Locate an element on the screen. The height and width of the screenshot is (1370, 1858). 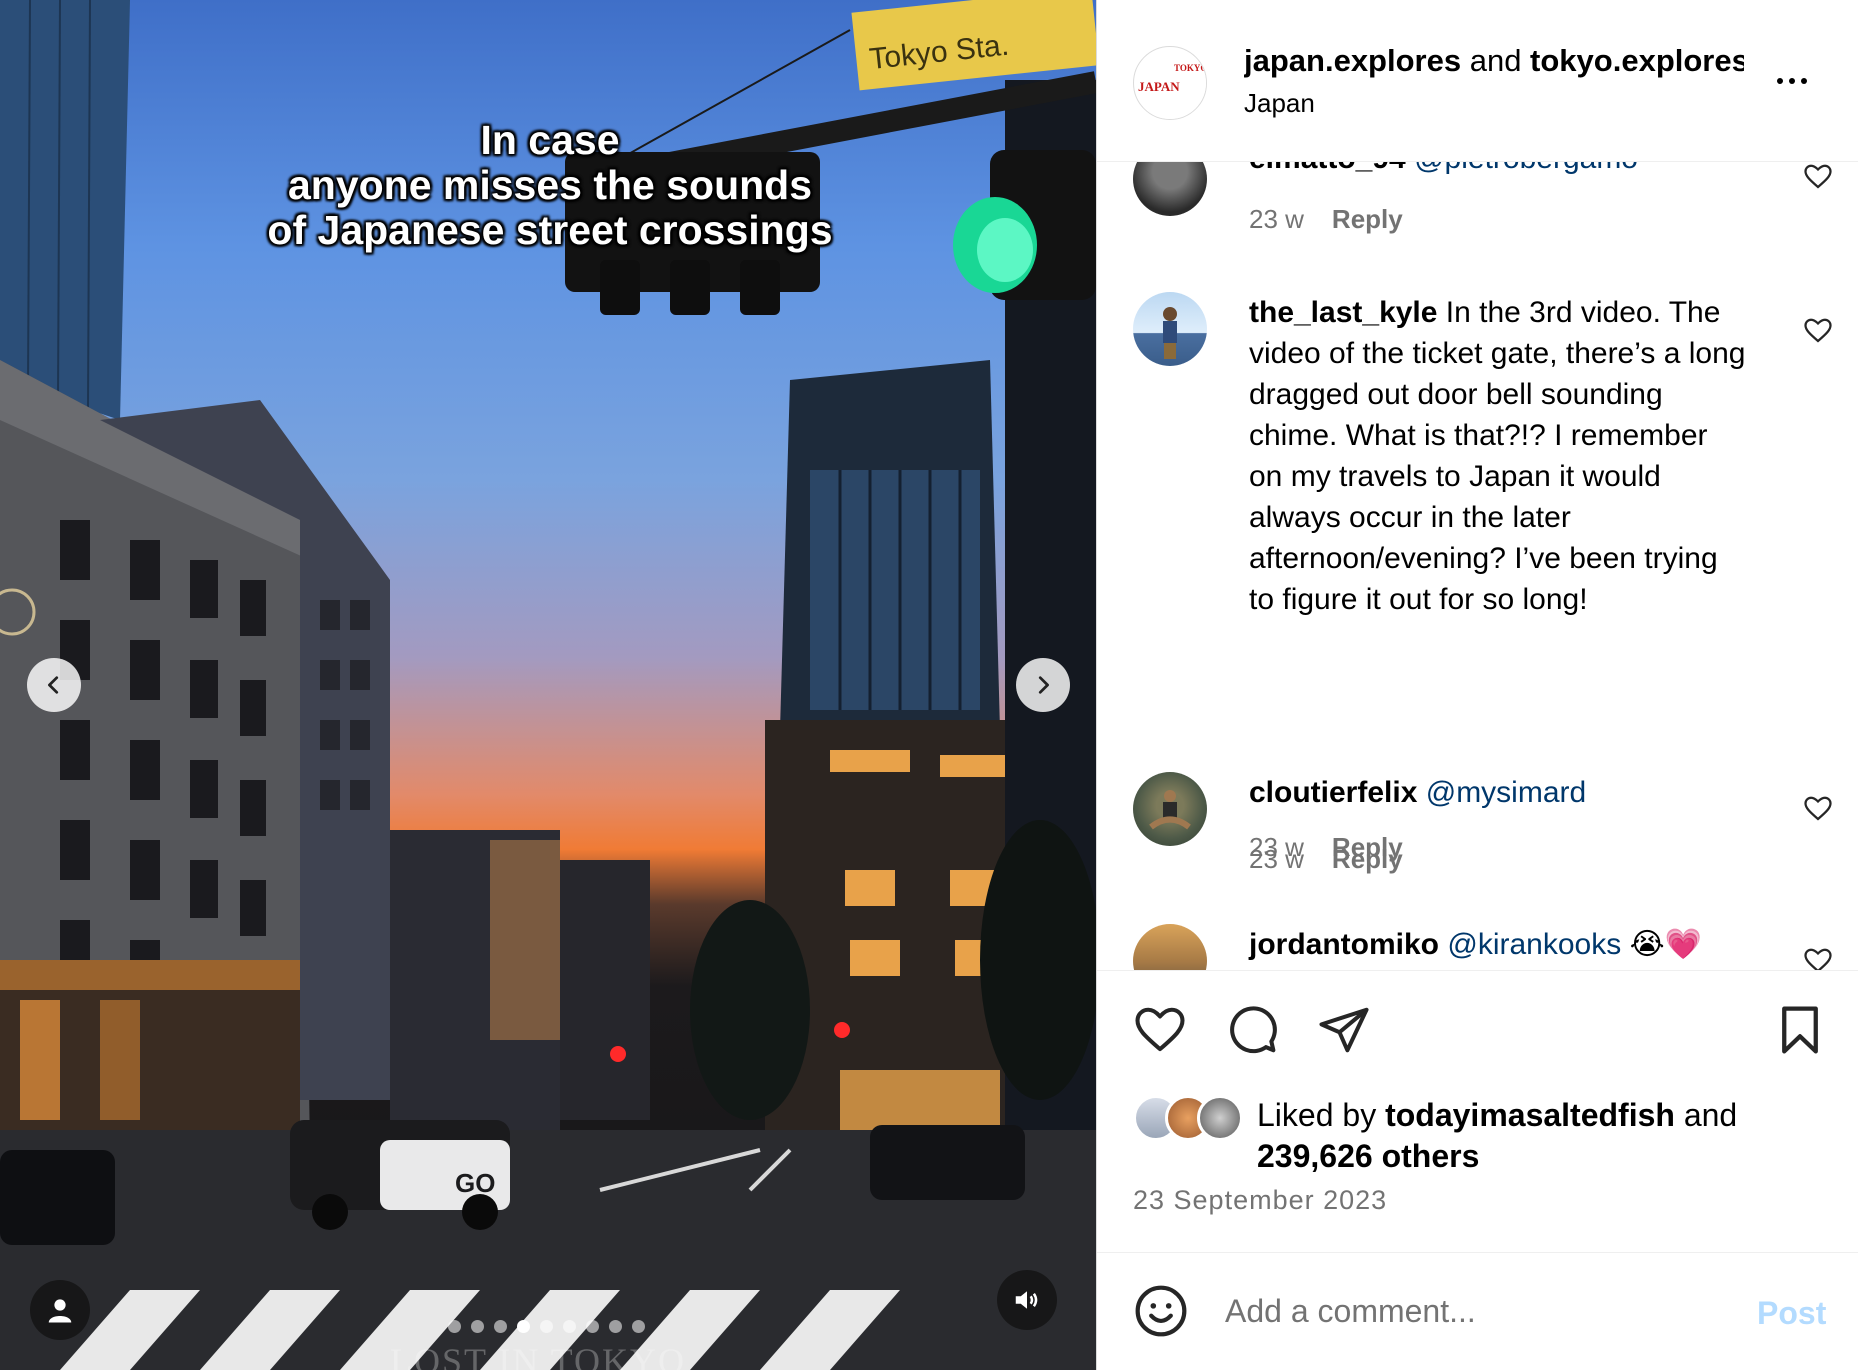
previous-media-button is located at coordinates (54, 685).